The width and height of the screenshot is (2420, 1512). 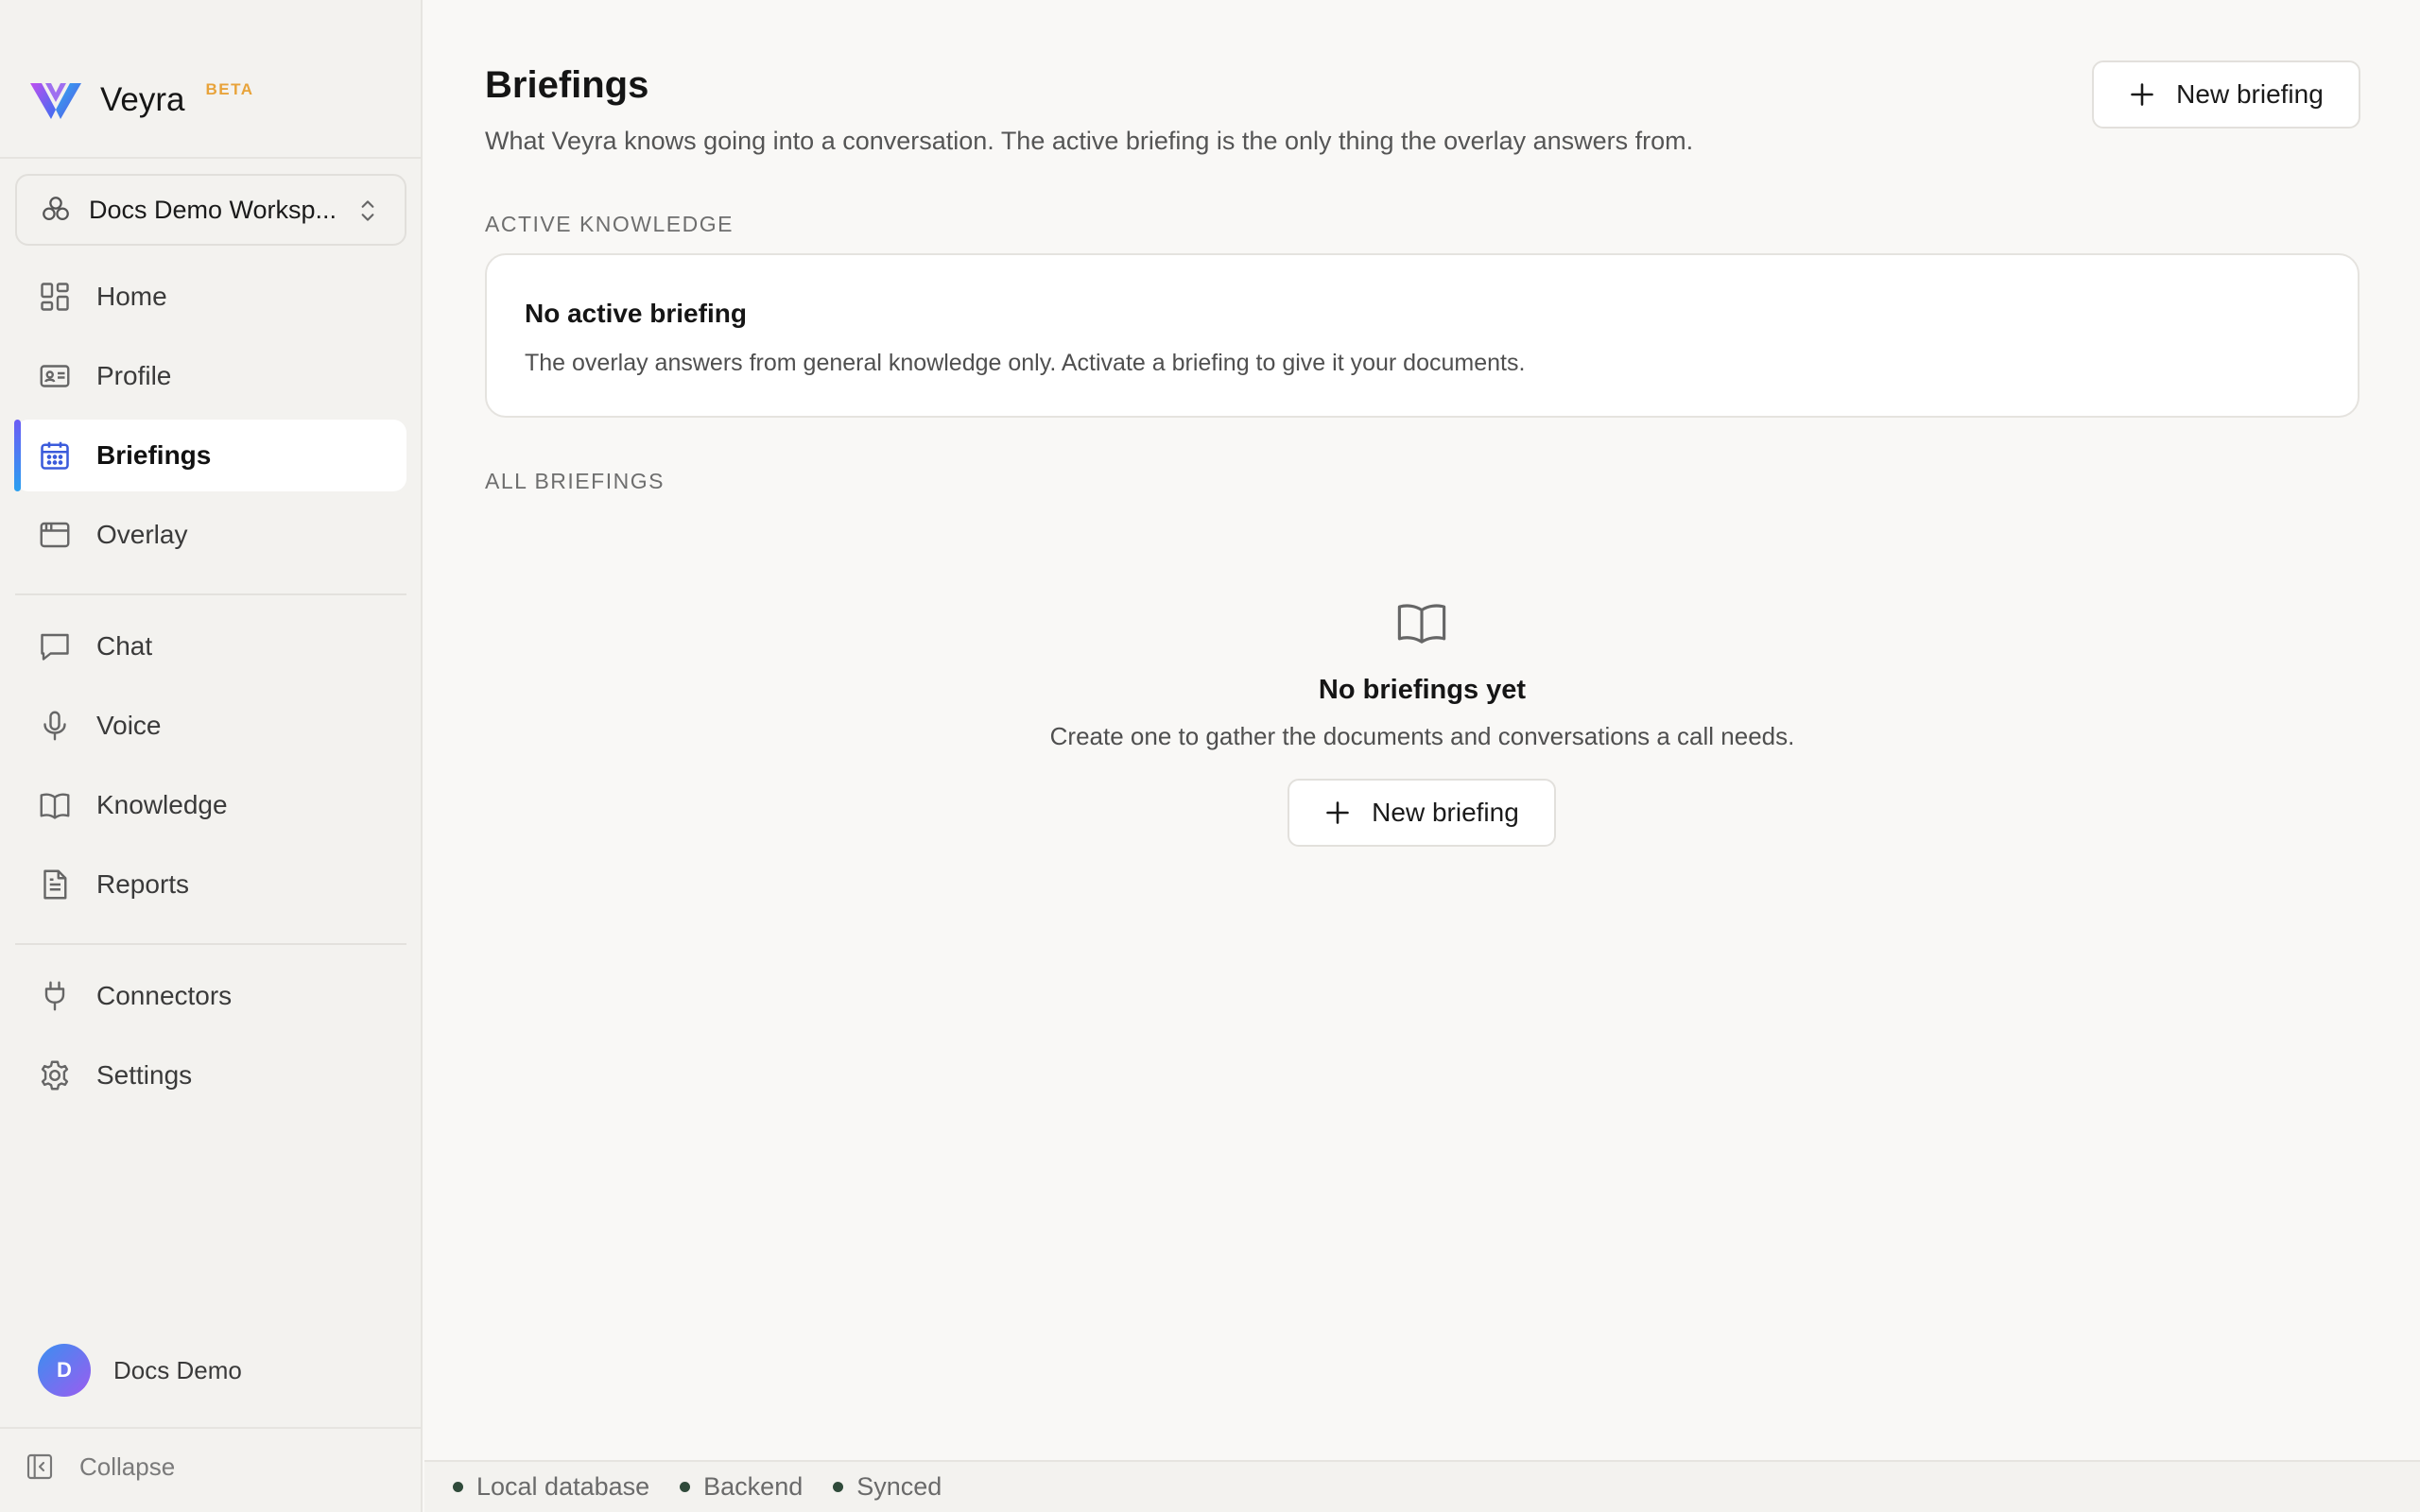 I want to click on empty-new-briefing-button: New briefing, so click(x=1422, y=813).